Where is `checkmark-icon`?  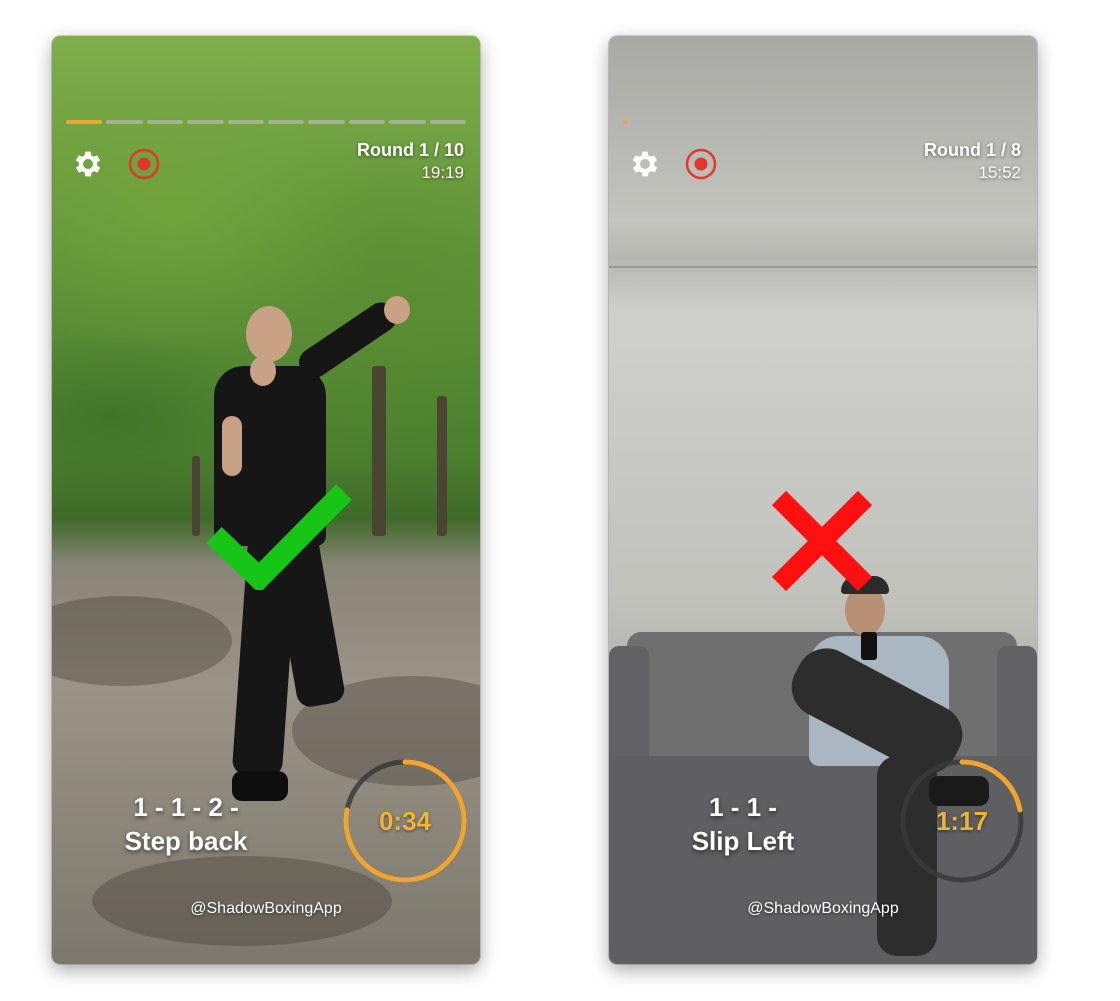
checkmark-icon is located at coordinates (279, 537).